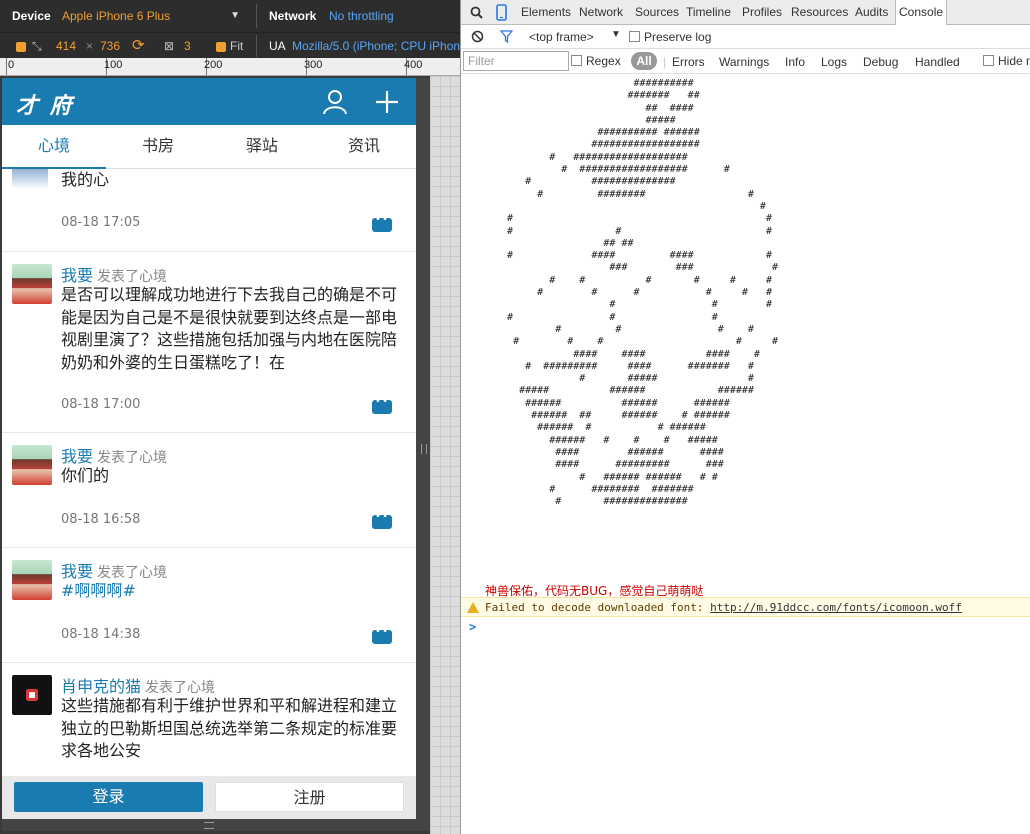  What do you see at coordinates (516, 61) in the screenshot?
I see `filter-input: Filter` at bounding box center [516, 61].